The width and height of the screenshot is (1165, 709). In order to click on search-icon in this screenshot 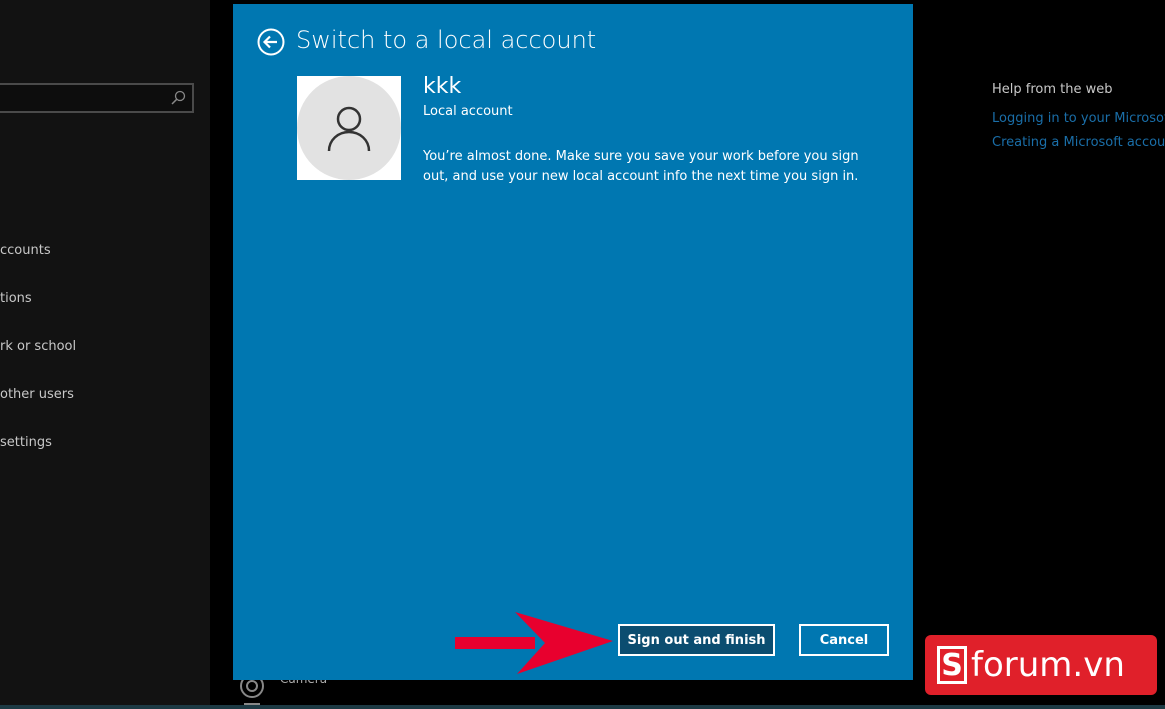, I will do `click(178, 97)`.